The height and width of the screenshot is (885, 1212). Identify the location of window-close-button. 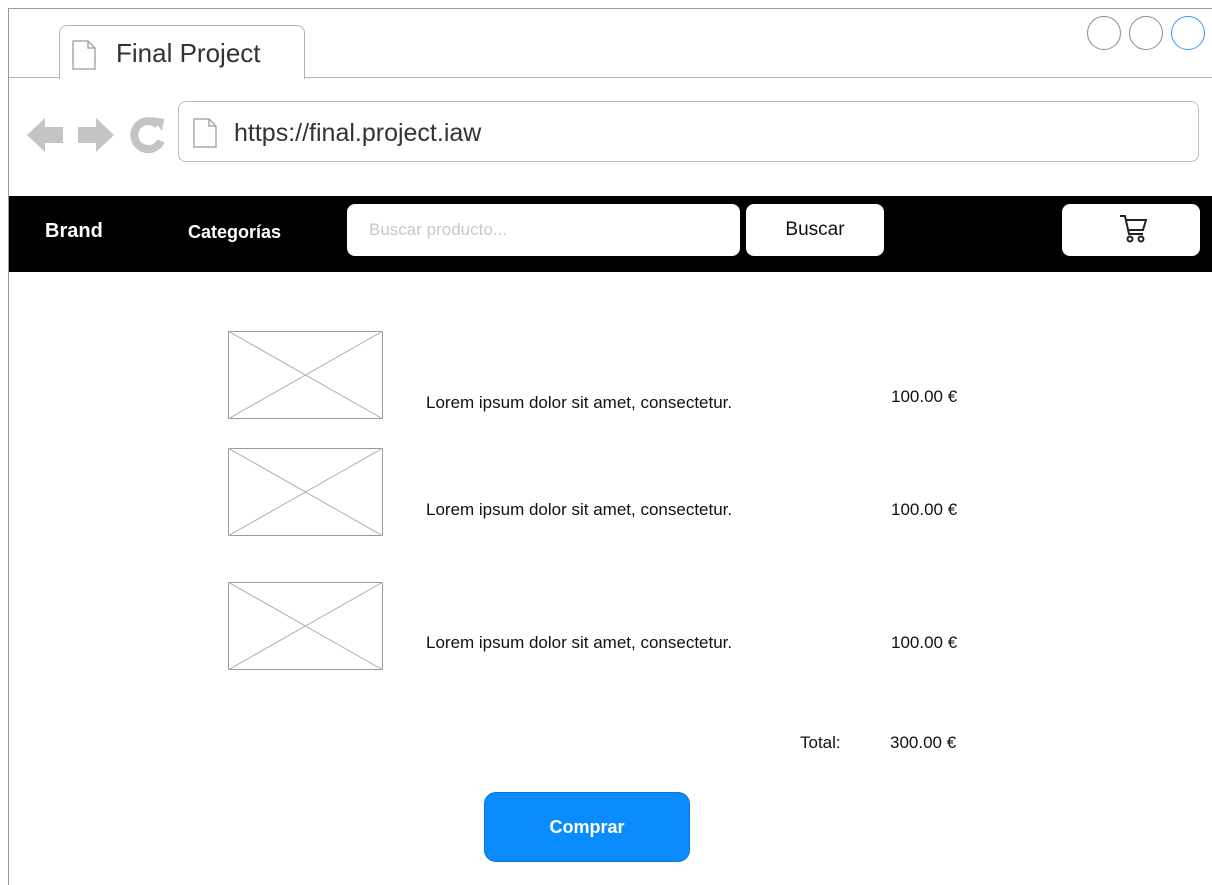
(1104, 33).